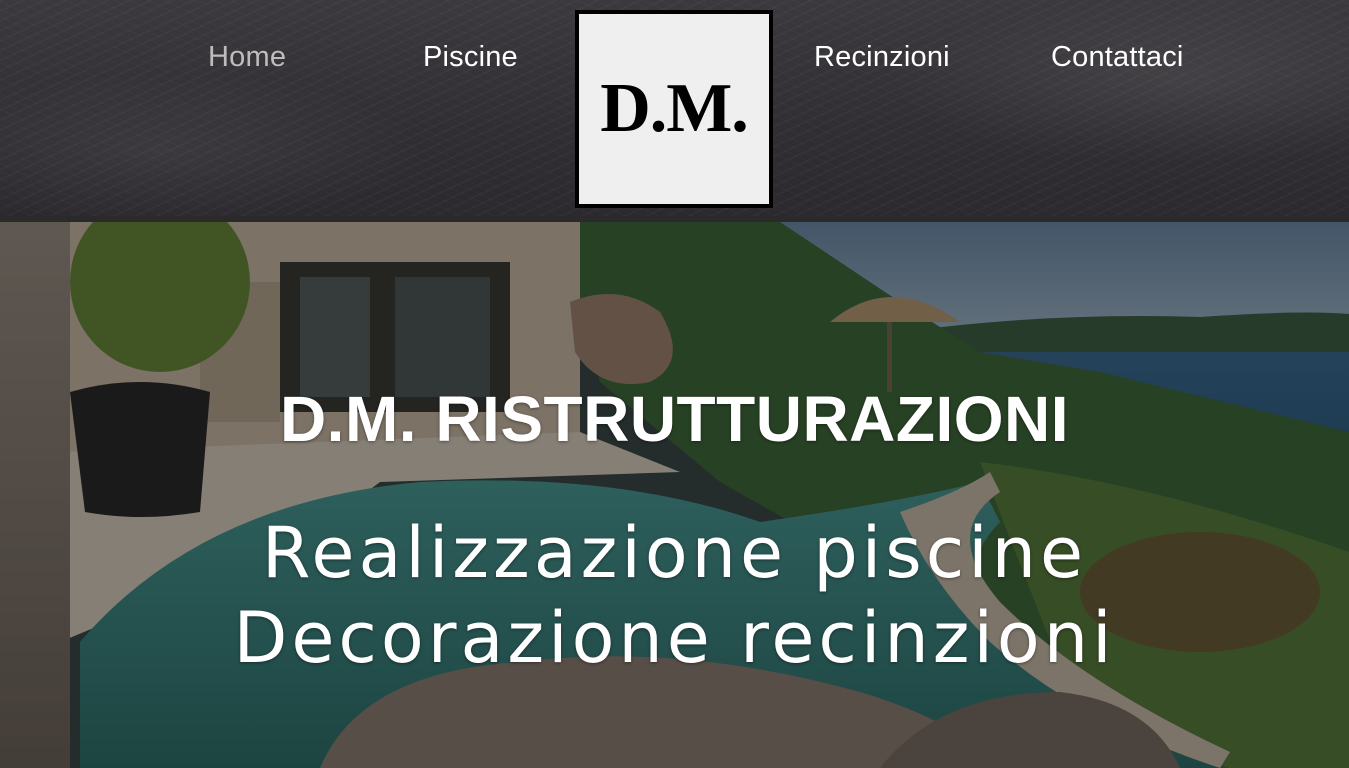  What do you see at coordinates (470, 57) in the screenshot?
I see `nav-piscine-link: Piscine` at bounding box center [470, 57].